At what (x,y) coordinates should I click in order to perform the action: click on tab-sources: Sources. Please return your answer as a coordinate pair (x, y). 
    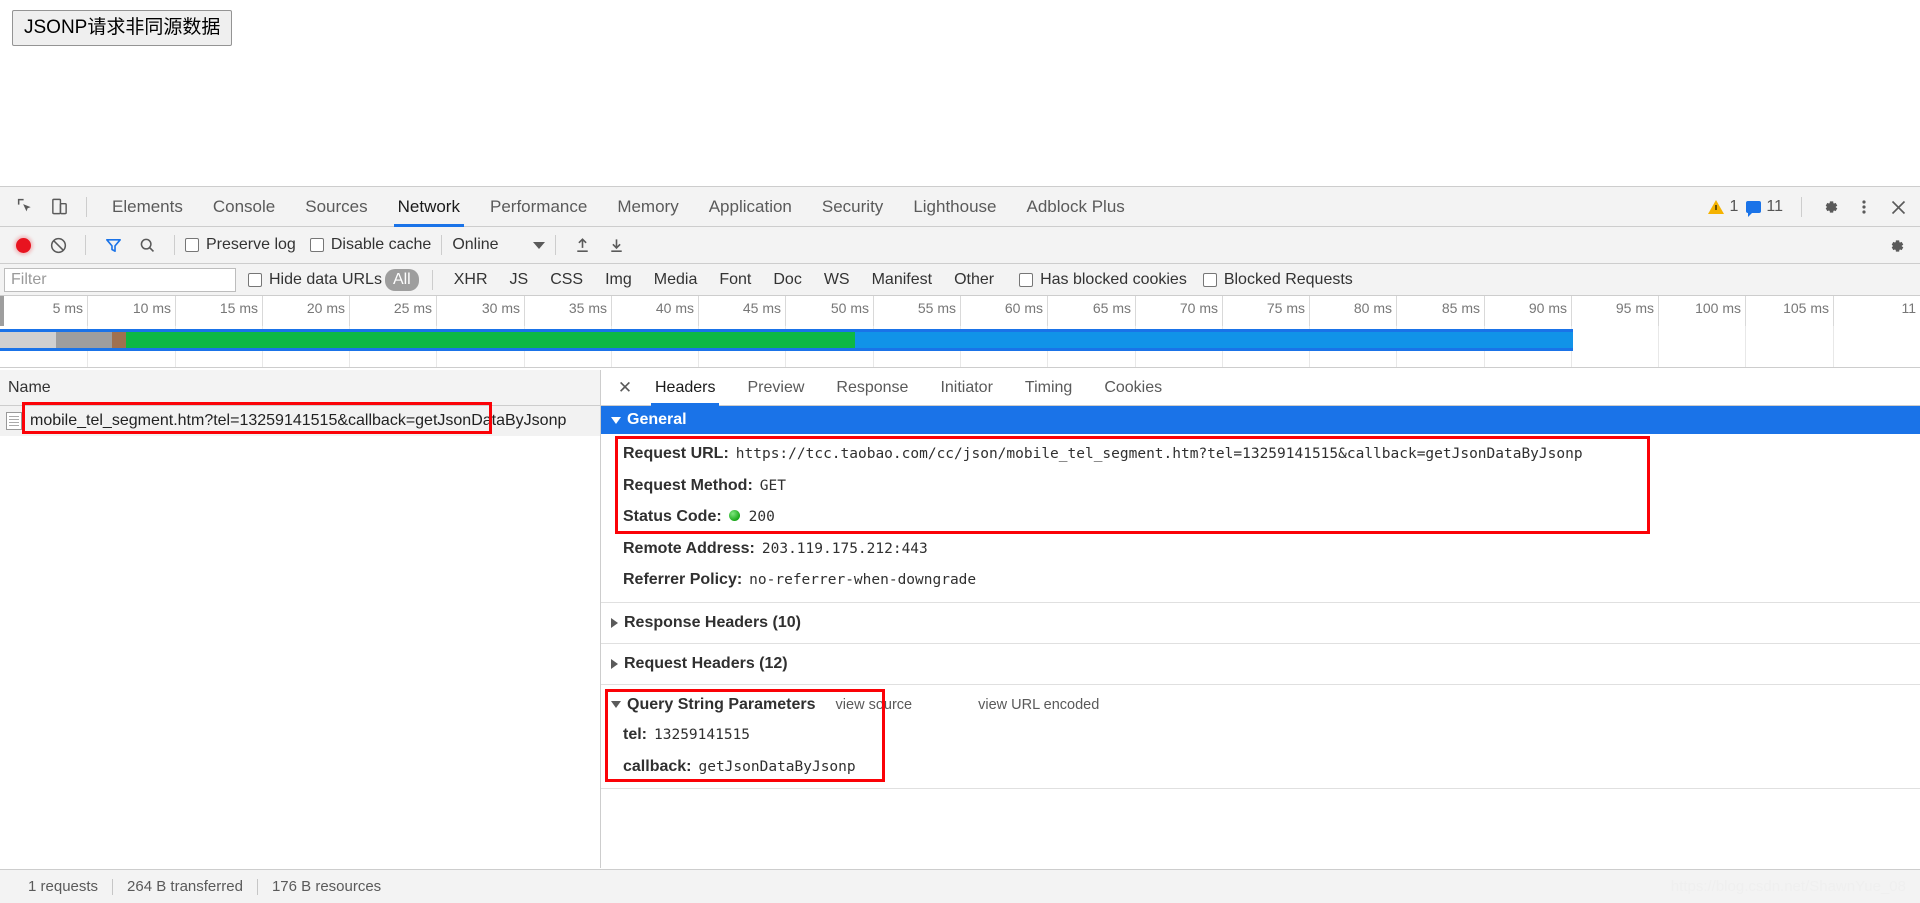
    Looking at the image, I should click on (336, 207).